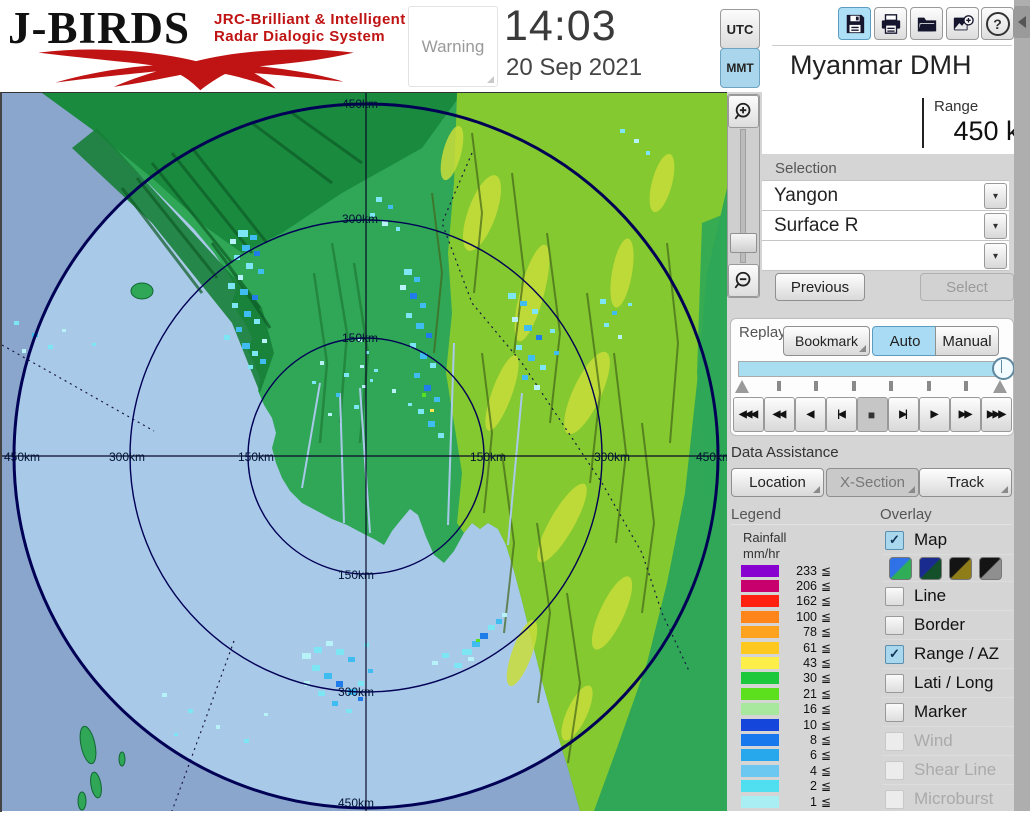 The image size is (1030, 816). What do you see at coordinates (894, 654) in the screenshot?
I see `checkbox-range-az: ✓` at bounding box center [894, 654].